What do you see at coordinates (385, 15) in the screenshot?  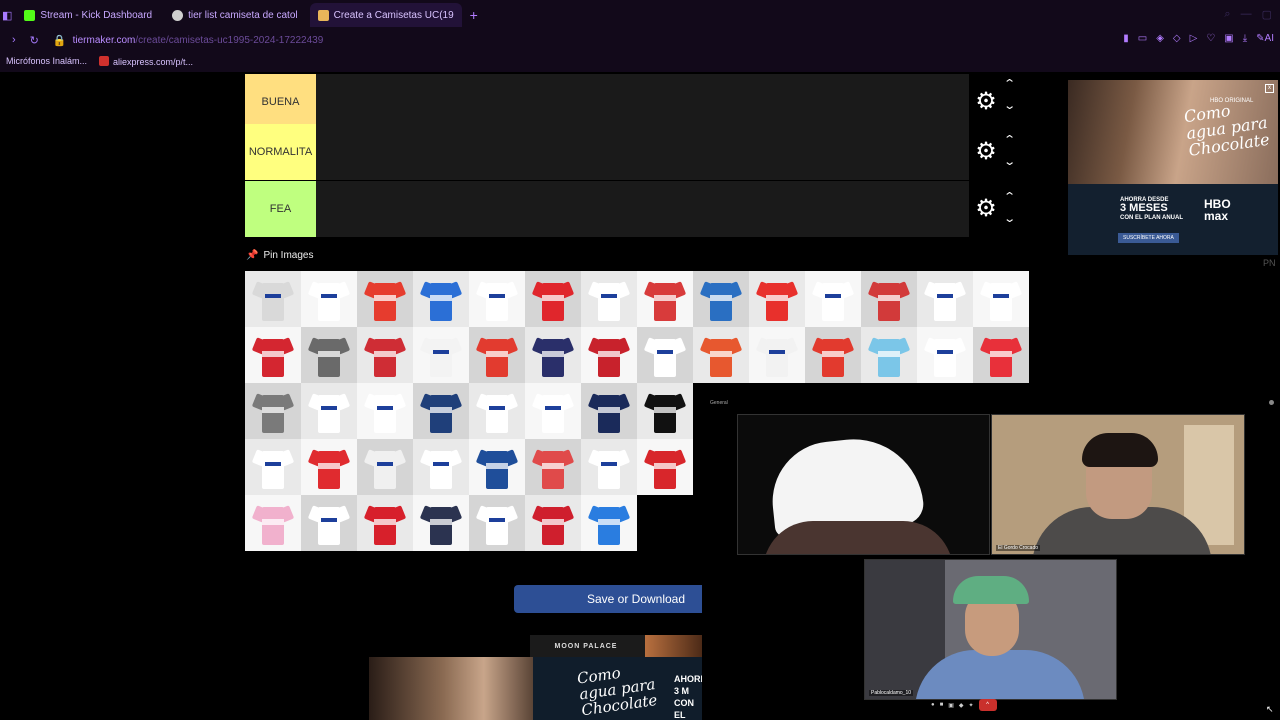 I see `tab-create-camisetas: Create a Camisetas UC(19` at bounding box center [385, 15].